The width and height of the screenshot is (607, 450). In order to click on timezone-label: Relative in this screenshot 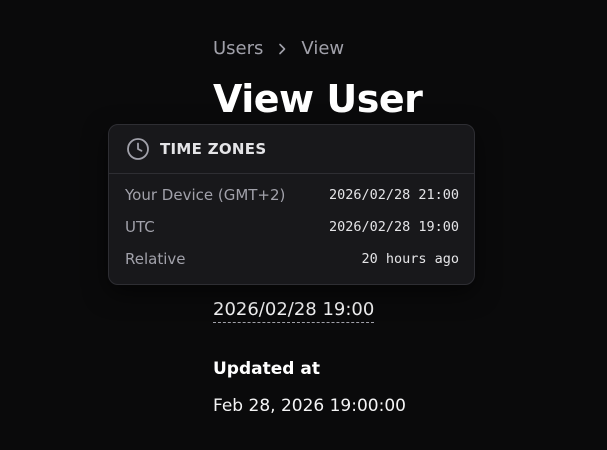, I will do `click(155, 259)`.